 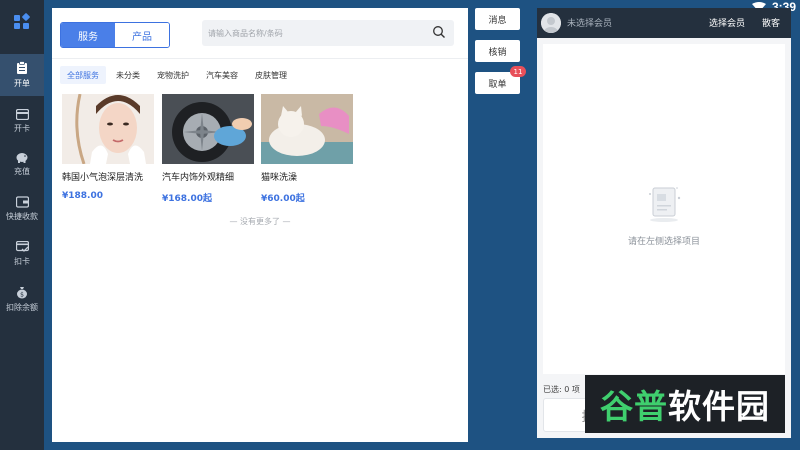 What do you see at coordinates (108, 129) in the screenshot?
I see `product-image-facial` at bounding box center [108, 129].